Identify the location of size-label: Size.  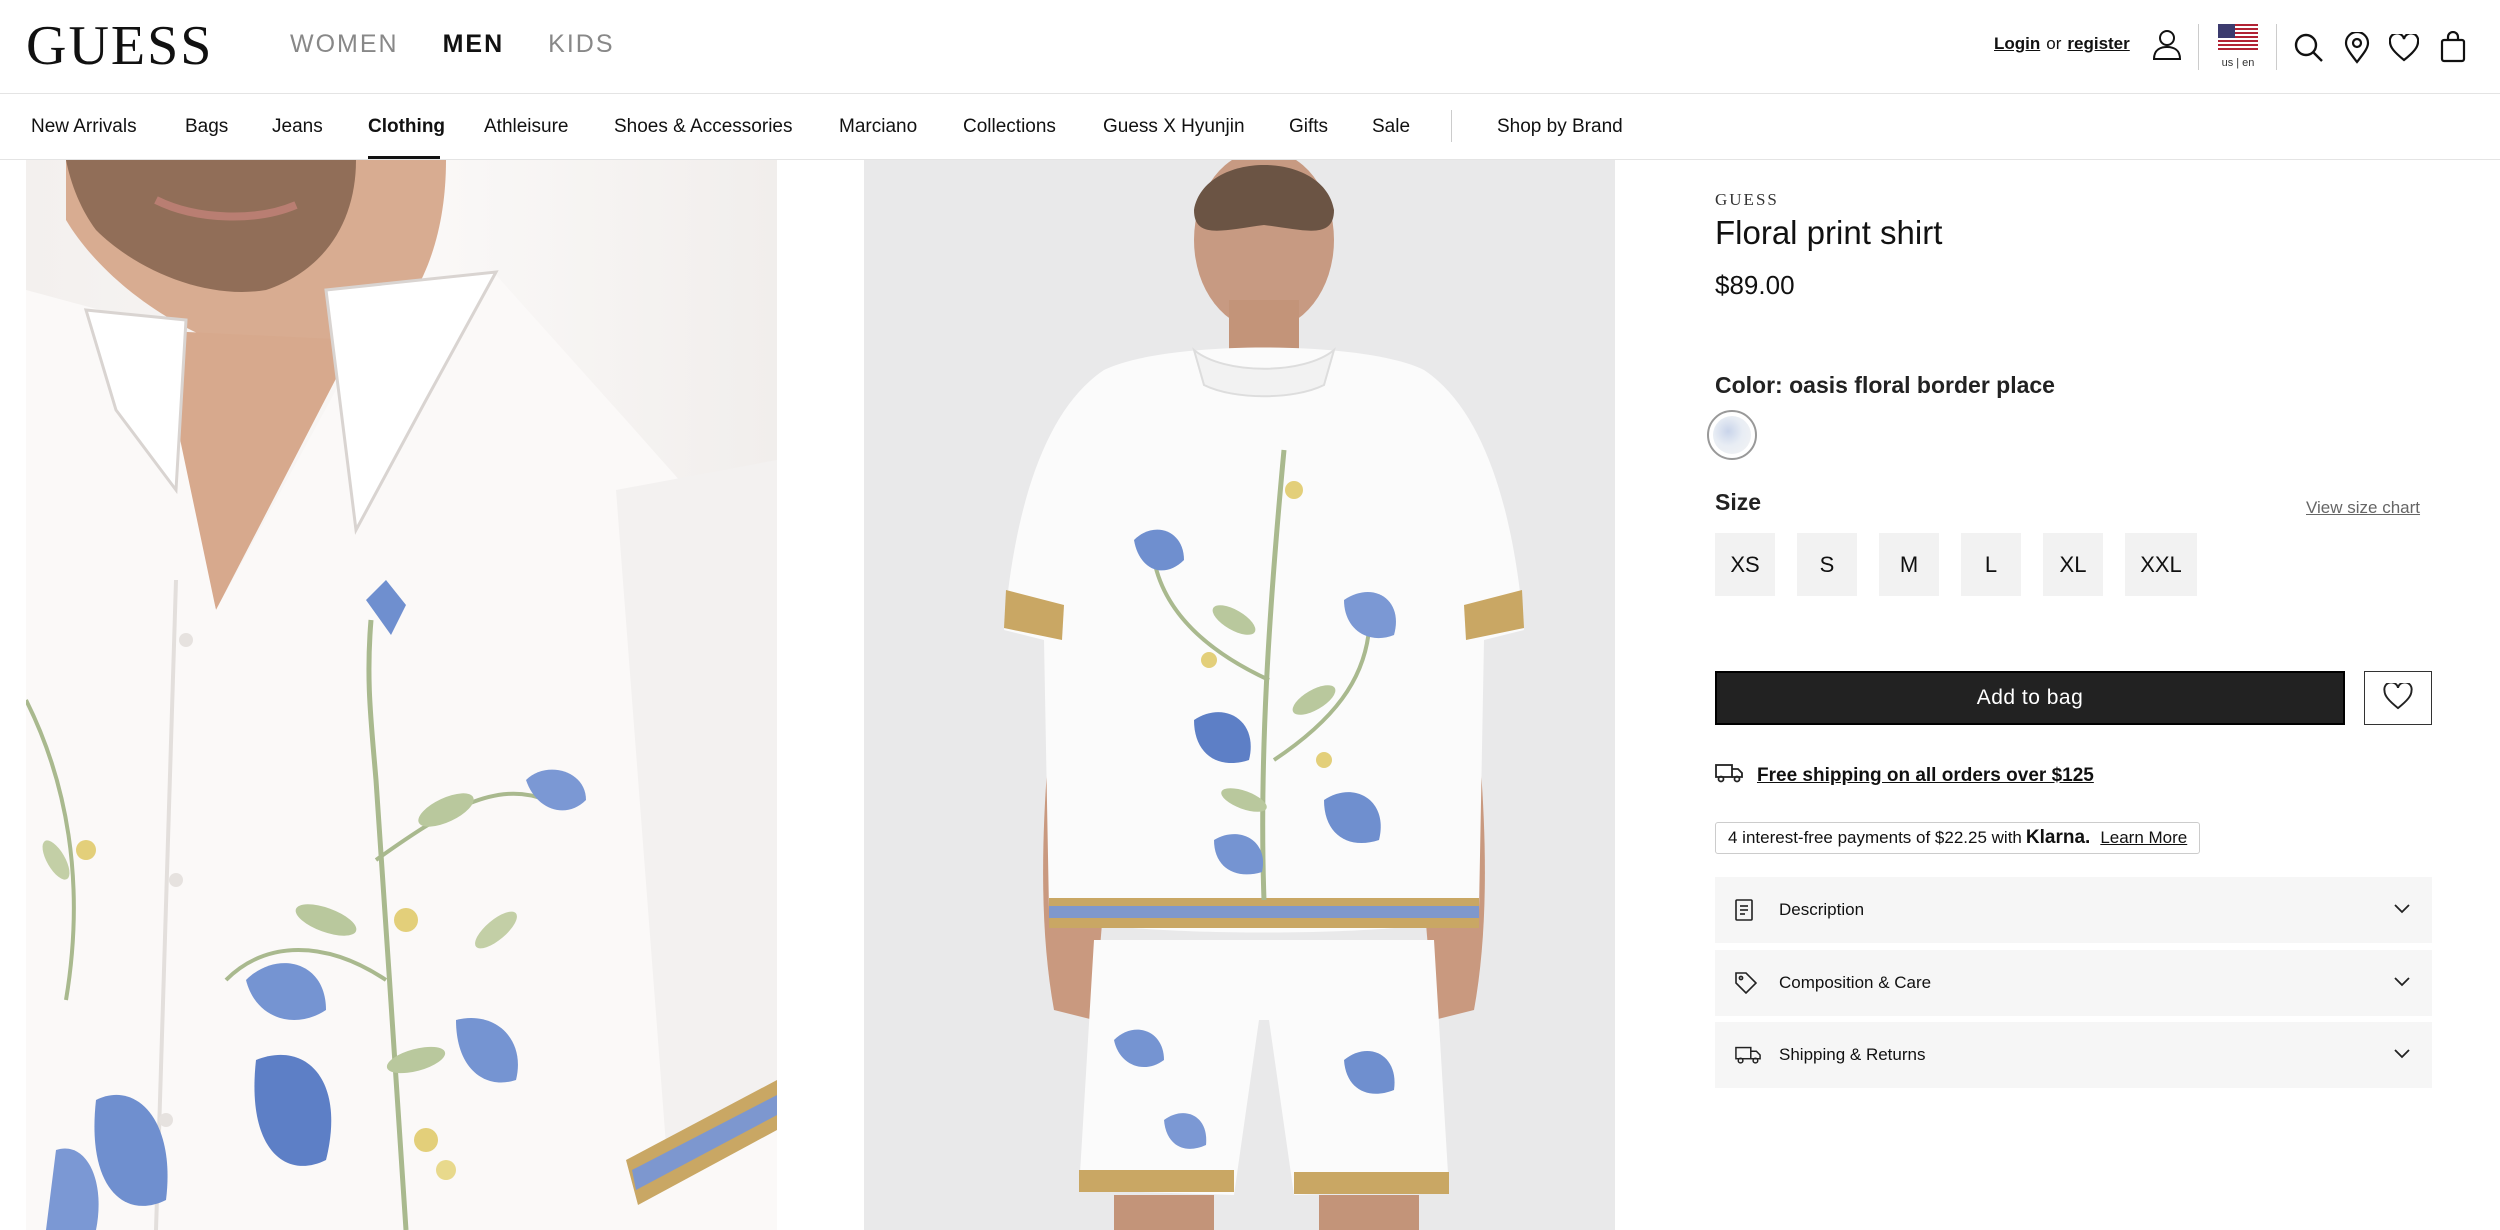
(1738, 502).